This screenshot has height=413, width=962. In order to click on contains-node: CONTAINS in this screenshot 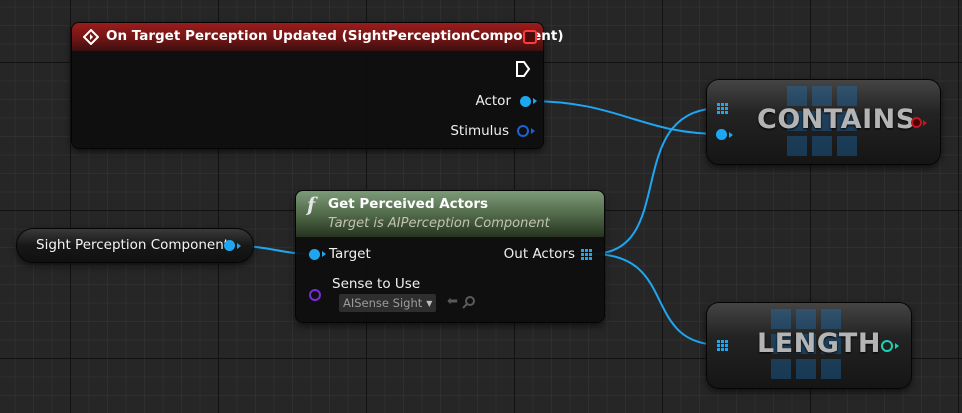, I will do `click(823, 122)`.